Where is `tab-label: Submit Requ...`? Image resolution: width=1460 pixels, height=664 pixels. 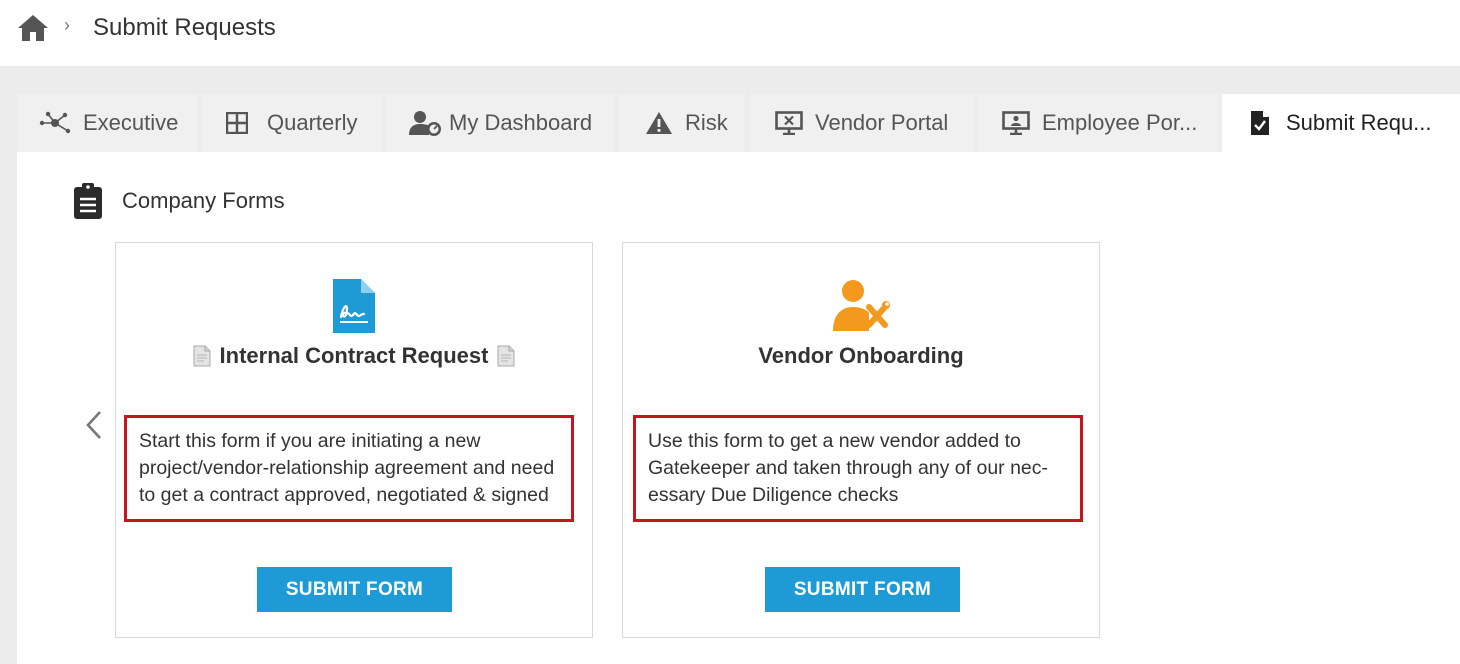
tab-label: Submit Requ... is located at coordinates (1359, 122).